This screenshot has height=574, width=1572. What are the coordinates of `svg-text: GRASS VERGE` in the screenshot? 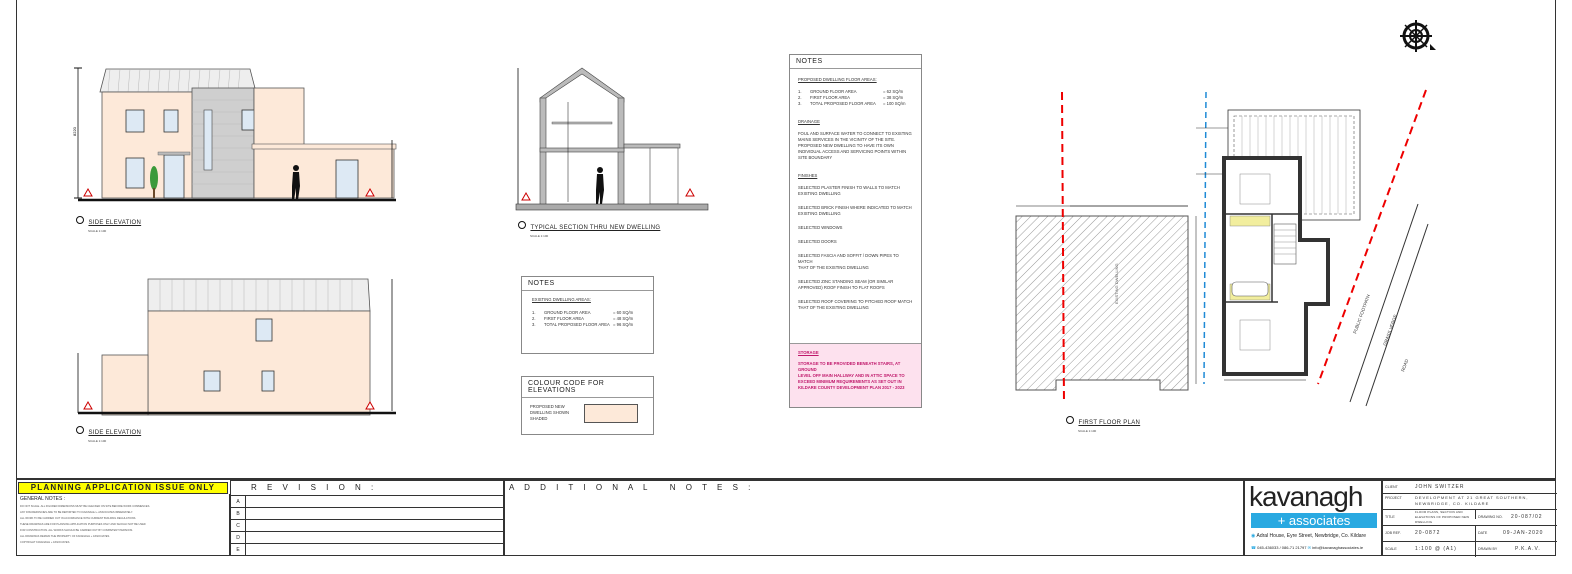 It's located at (1390, 330).